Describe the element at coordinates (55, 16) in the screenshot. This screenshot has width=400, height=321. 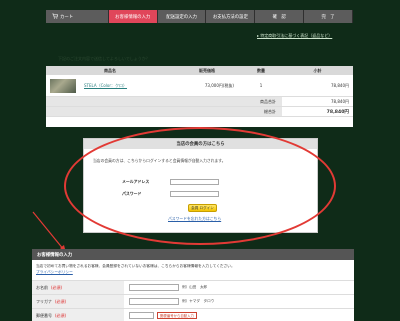
I see `cart-icon` at that location.